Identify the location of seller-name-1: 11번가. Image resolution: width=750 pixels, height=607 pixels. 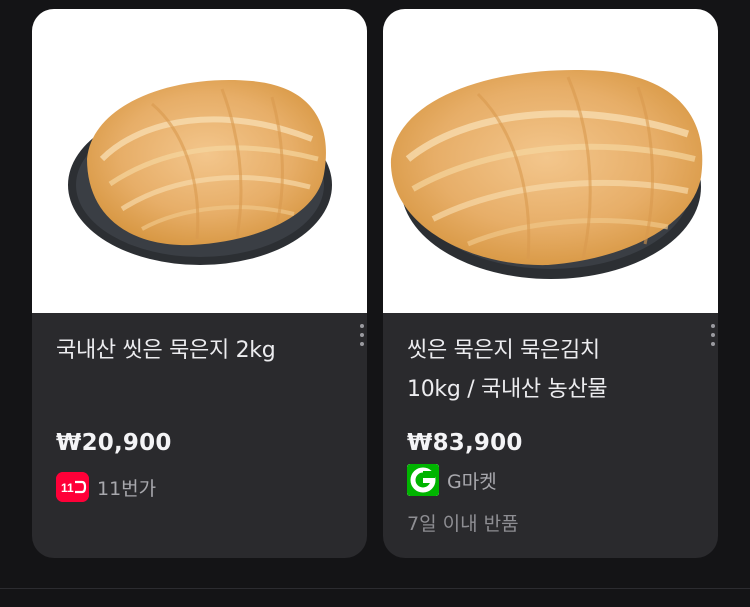
(127, 488).